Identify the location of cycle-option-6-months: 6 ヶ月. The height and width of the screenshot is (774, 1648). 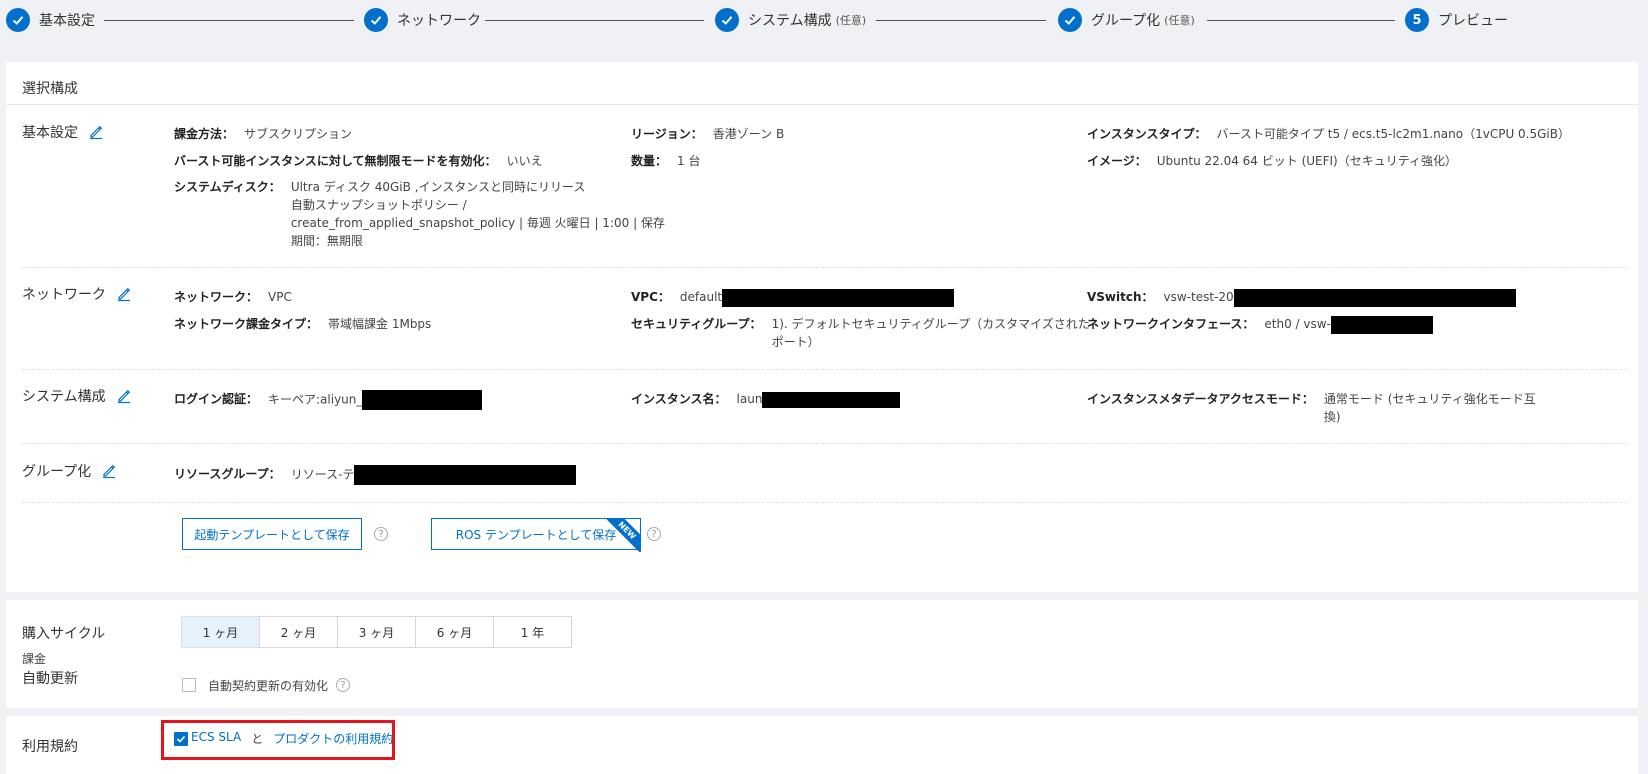
(454, 632).